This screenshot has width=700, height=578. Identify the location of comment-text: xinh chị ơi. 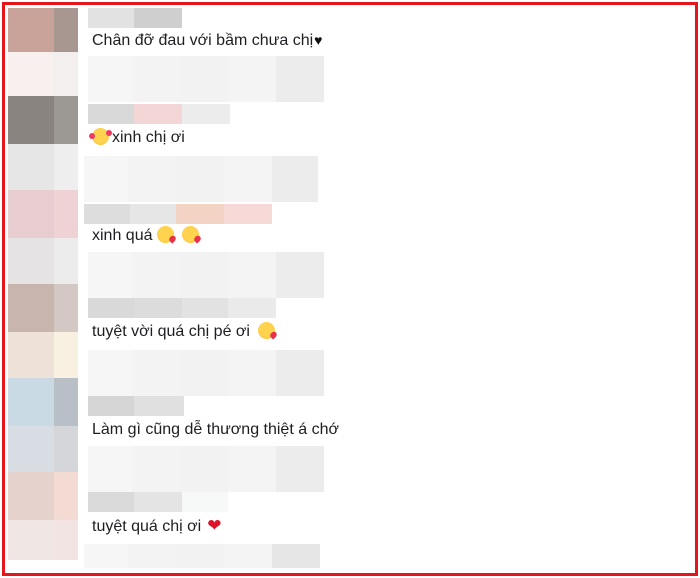
(137, 138).